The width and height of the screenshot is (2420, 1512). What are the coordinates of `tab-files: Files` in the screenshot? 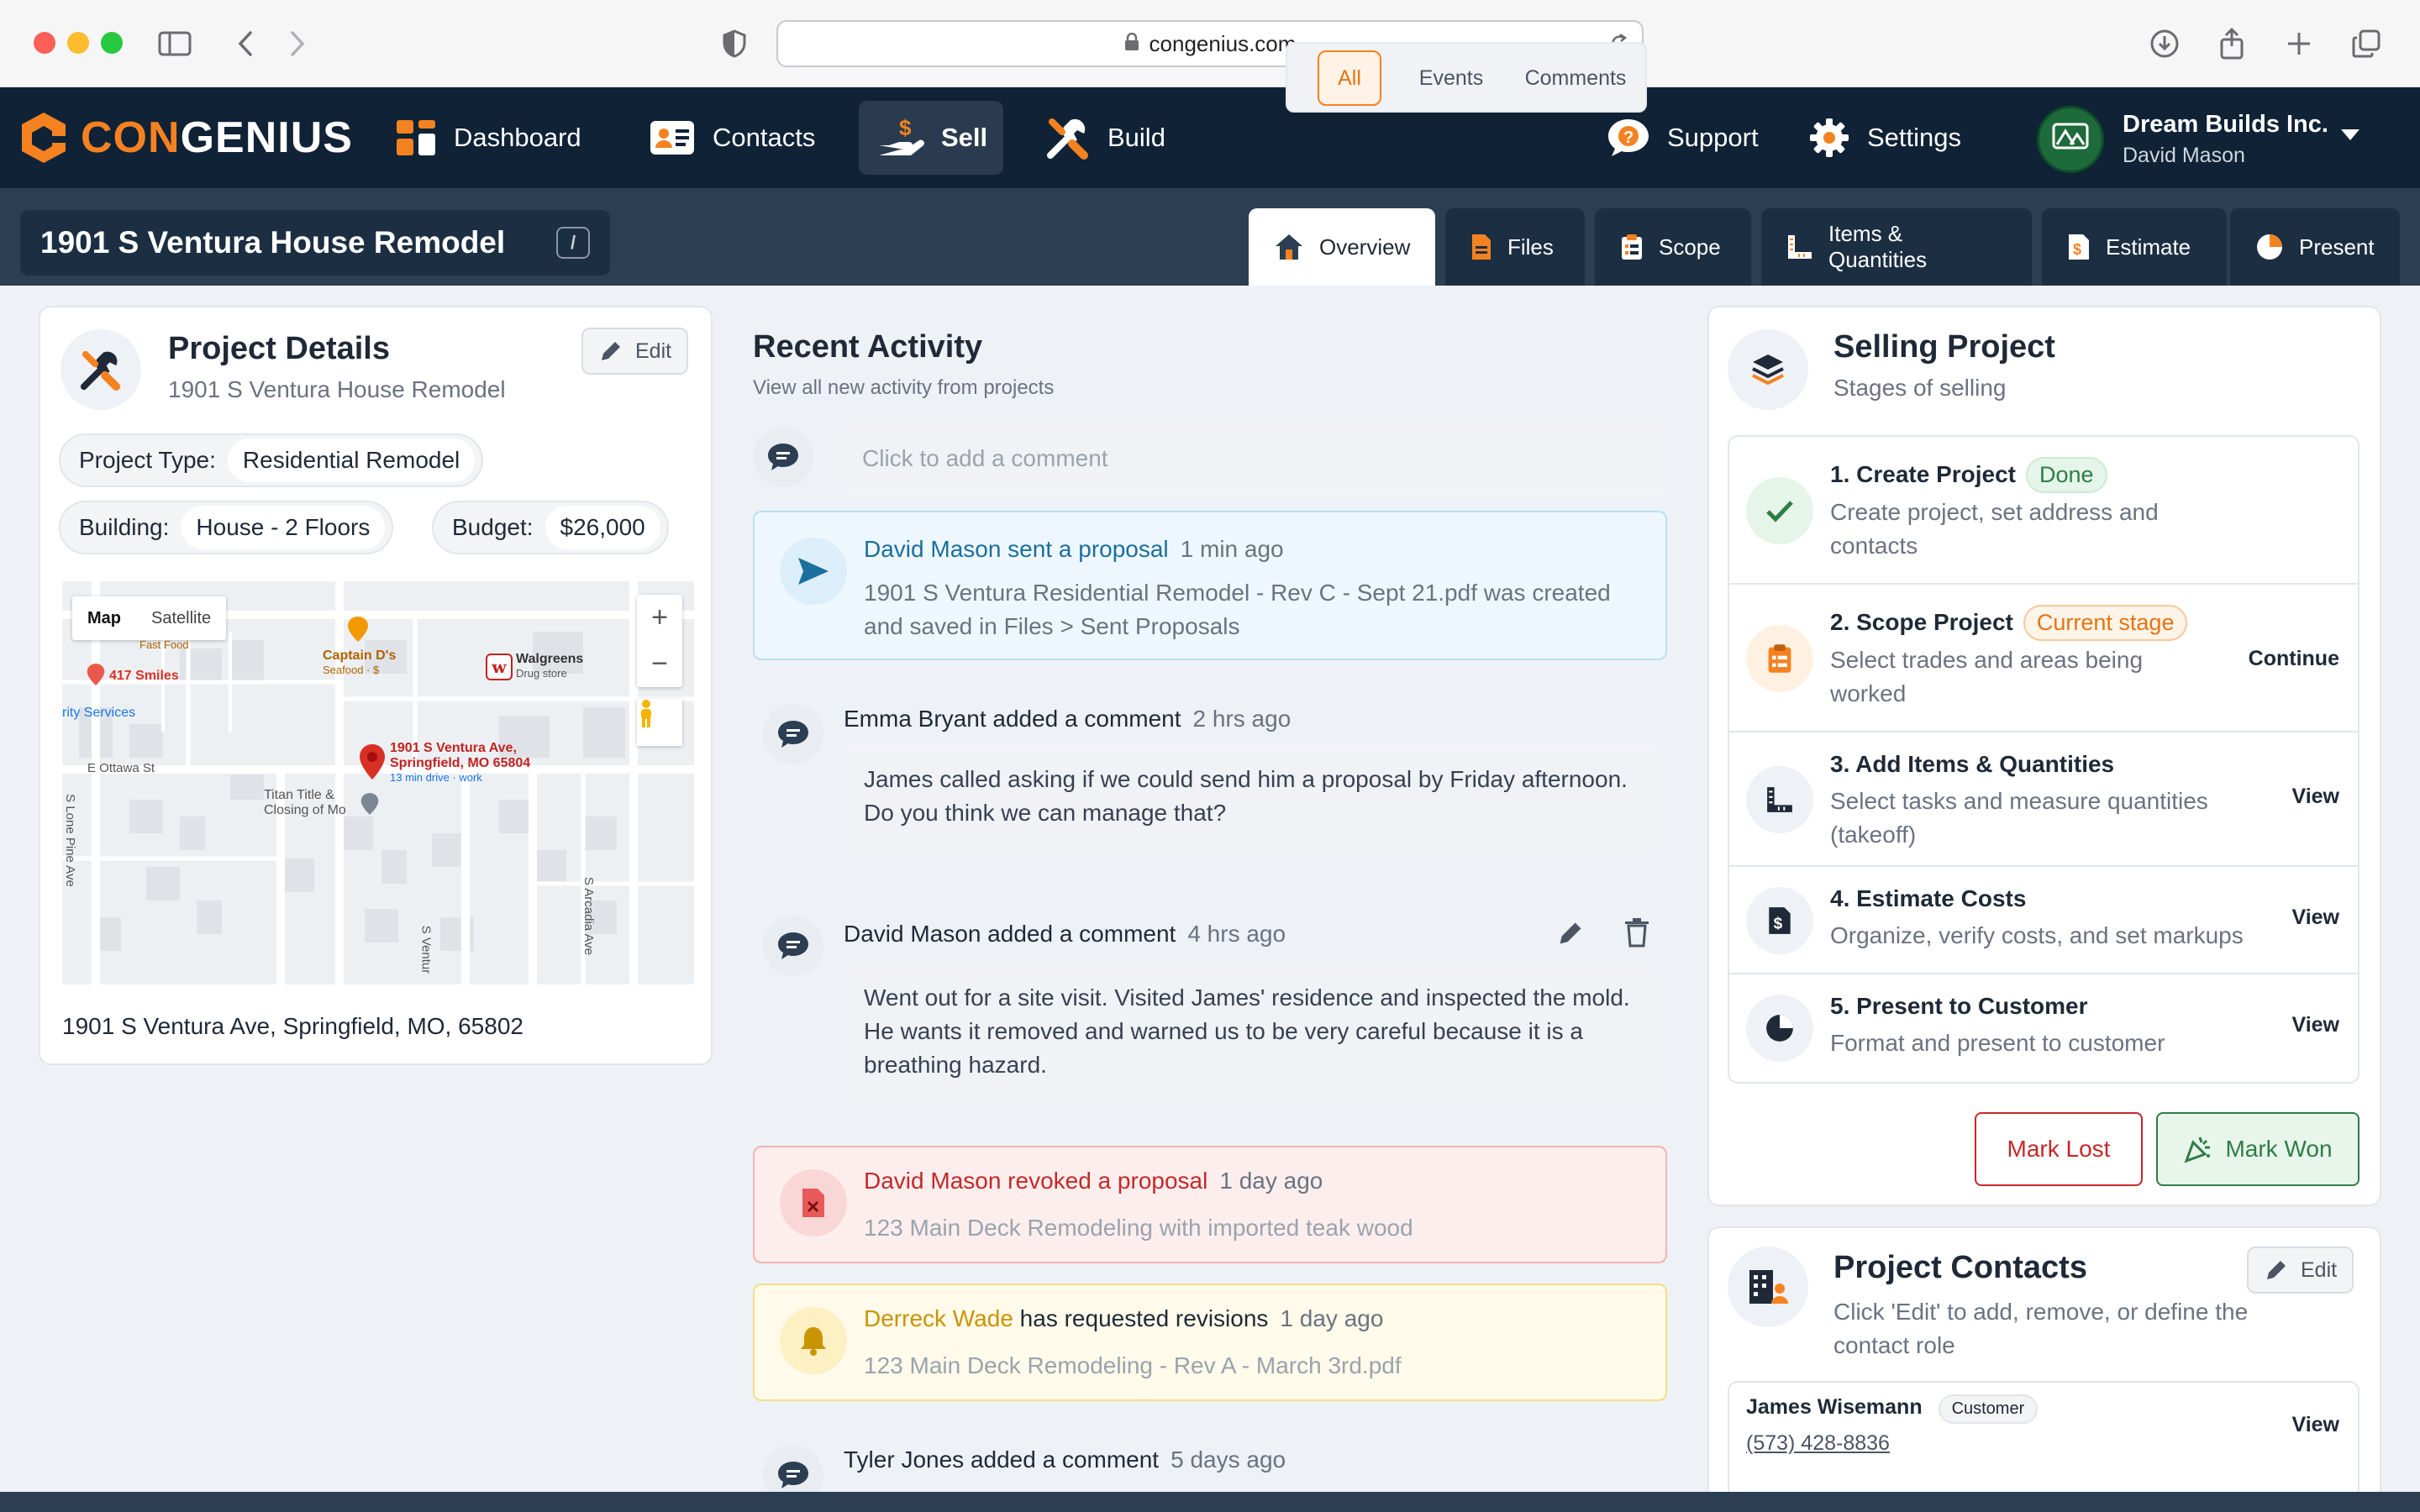 It's located at (1515, 247).